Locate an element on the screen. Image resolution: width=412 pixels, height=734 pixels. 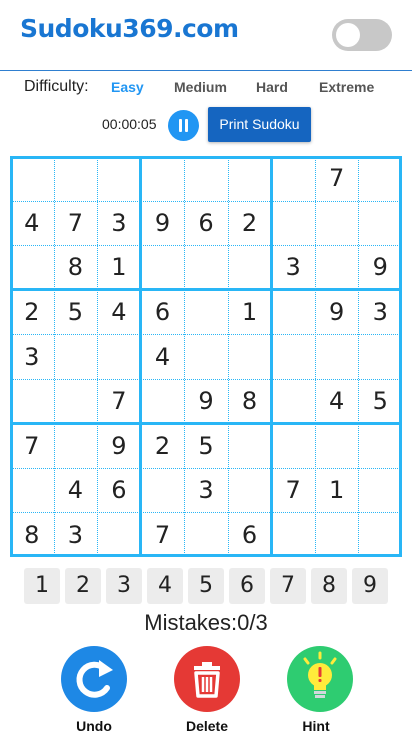
numpad-key: 5 is located at coordinates (206, 586).